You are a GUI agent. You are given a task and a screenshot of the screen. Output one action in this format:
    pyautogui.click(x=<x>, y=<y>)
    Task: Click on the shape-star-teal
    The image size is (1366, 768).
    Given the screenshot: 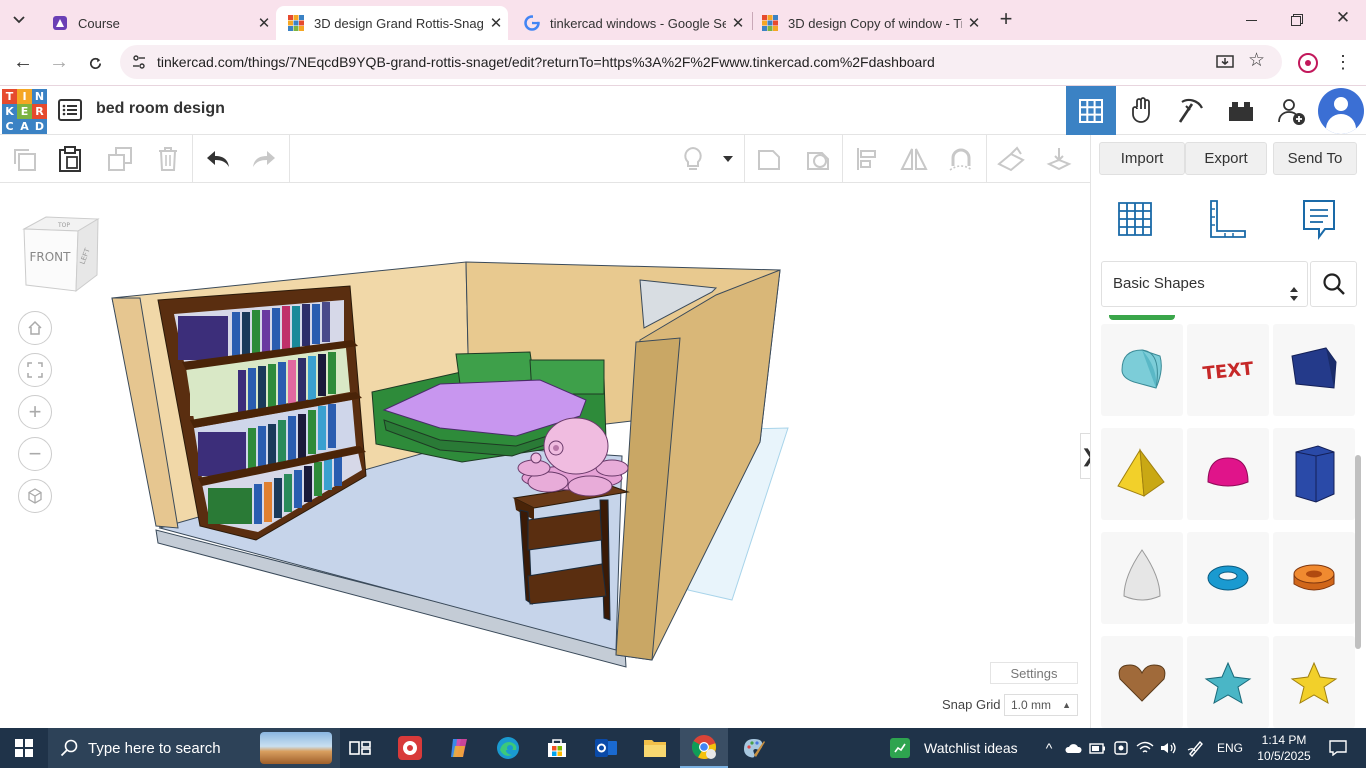 What is the action you would take?
    pyautogui.click(x=1228, y=682)
    